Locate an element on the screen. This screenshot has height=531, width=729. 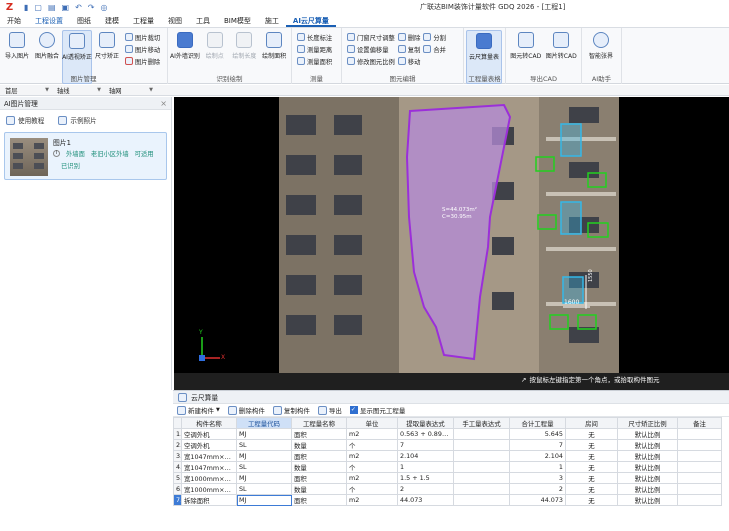
header-scale-ratio: 尺寸矫正比例 is located at coordinates (647, 423).